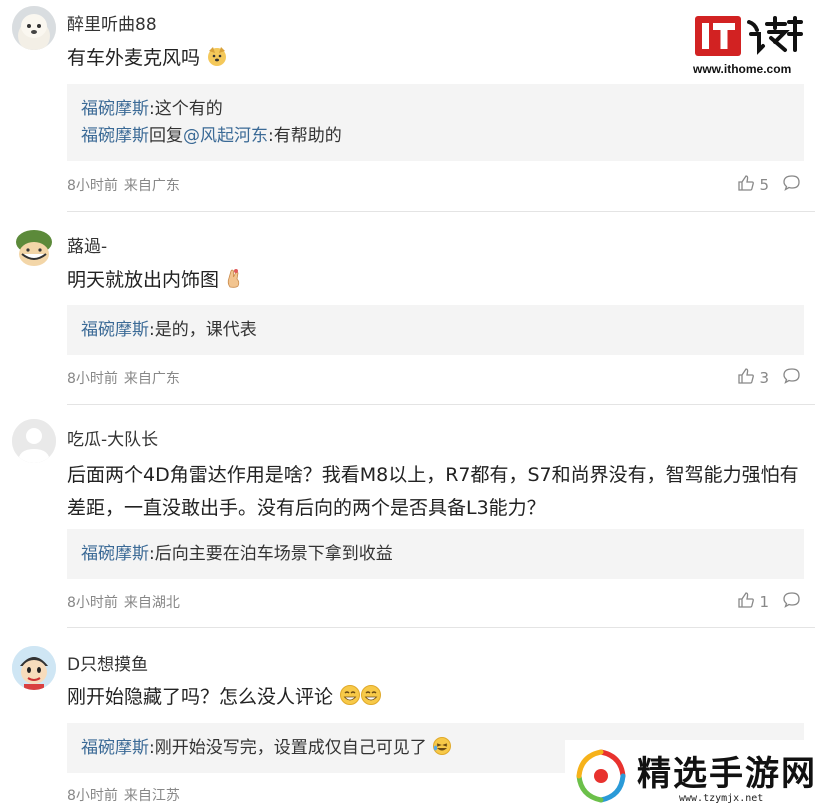 The height and width of the screenshot is (811, 815). I want to click on like-count: 5, so click(764, 185).